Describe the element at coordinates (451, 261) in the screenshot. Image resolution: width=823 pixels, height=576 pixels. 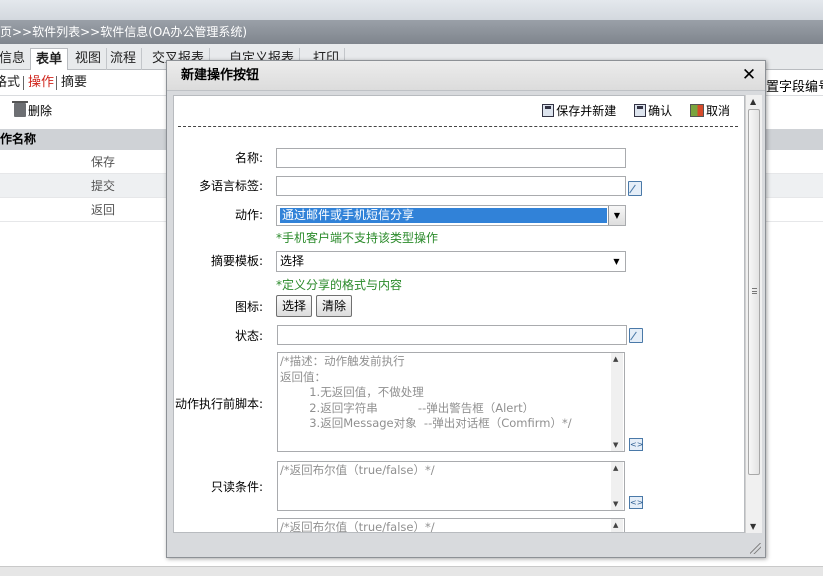
I see `summary-template-select: 选择 ▼` at that location.